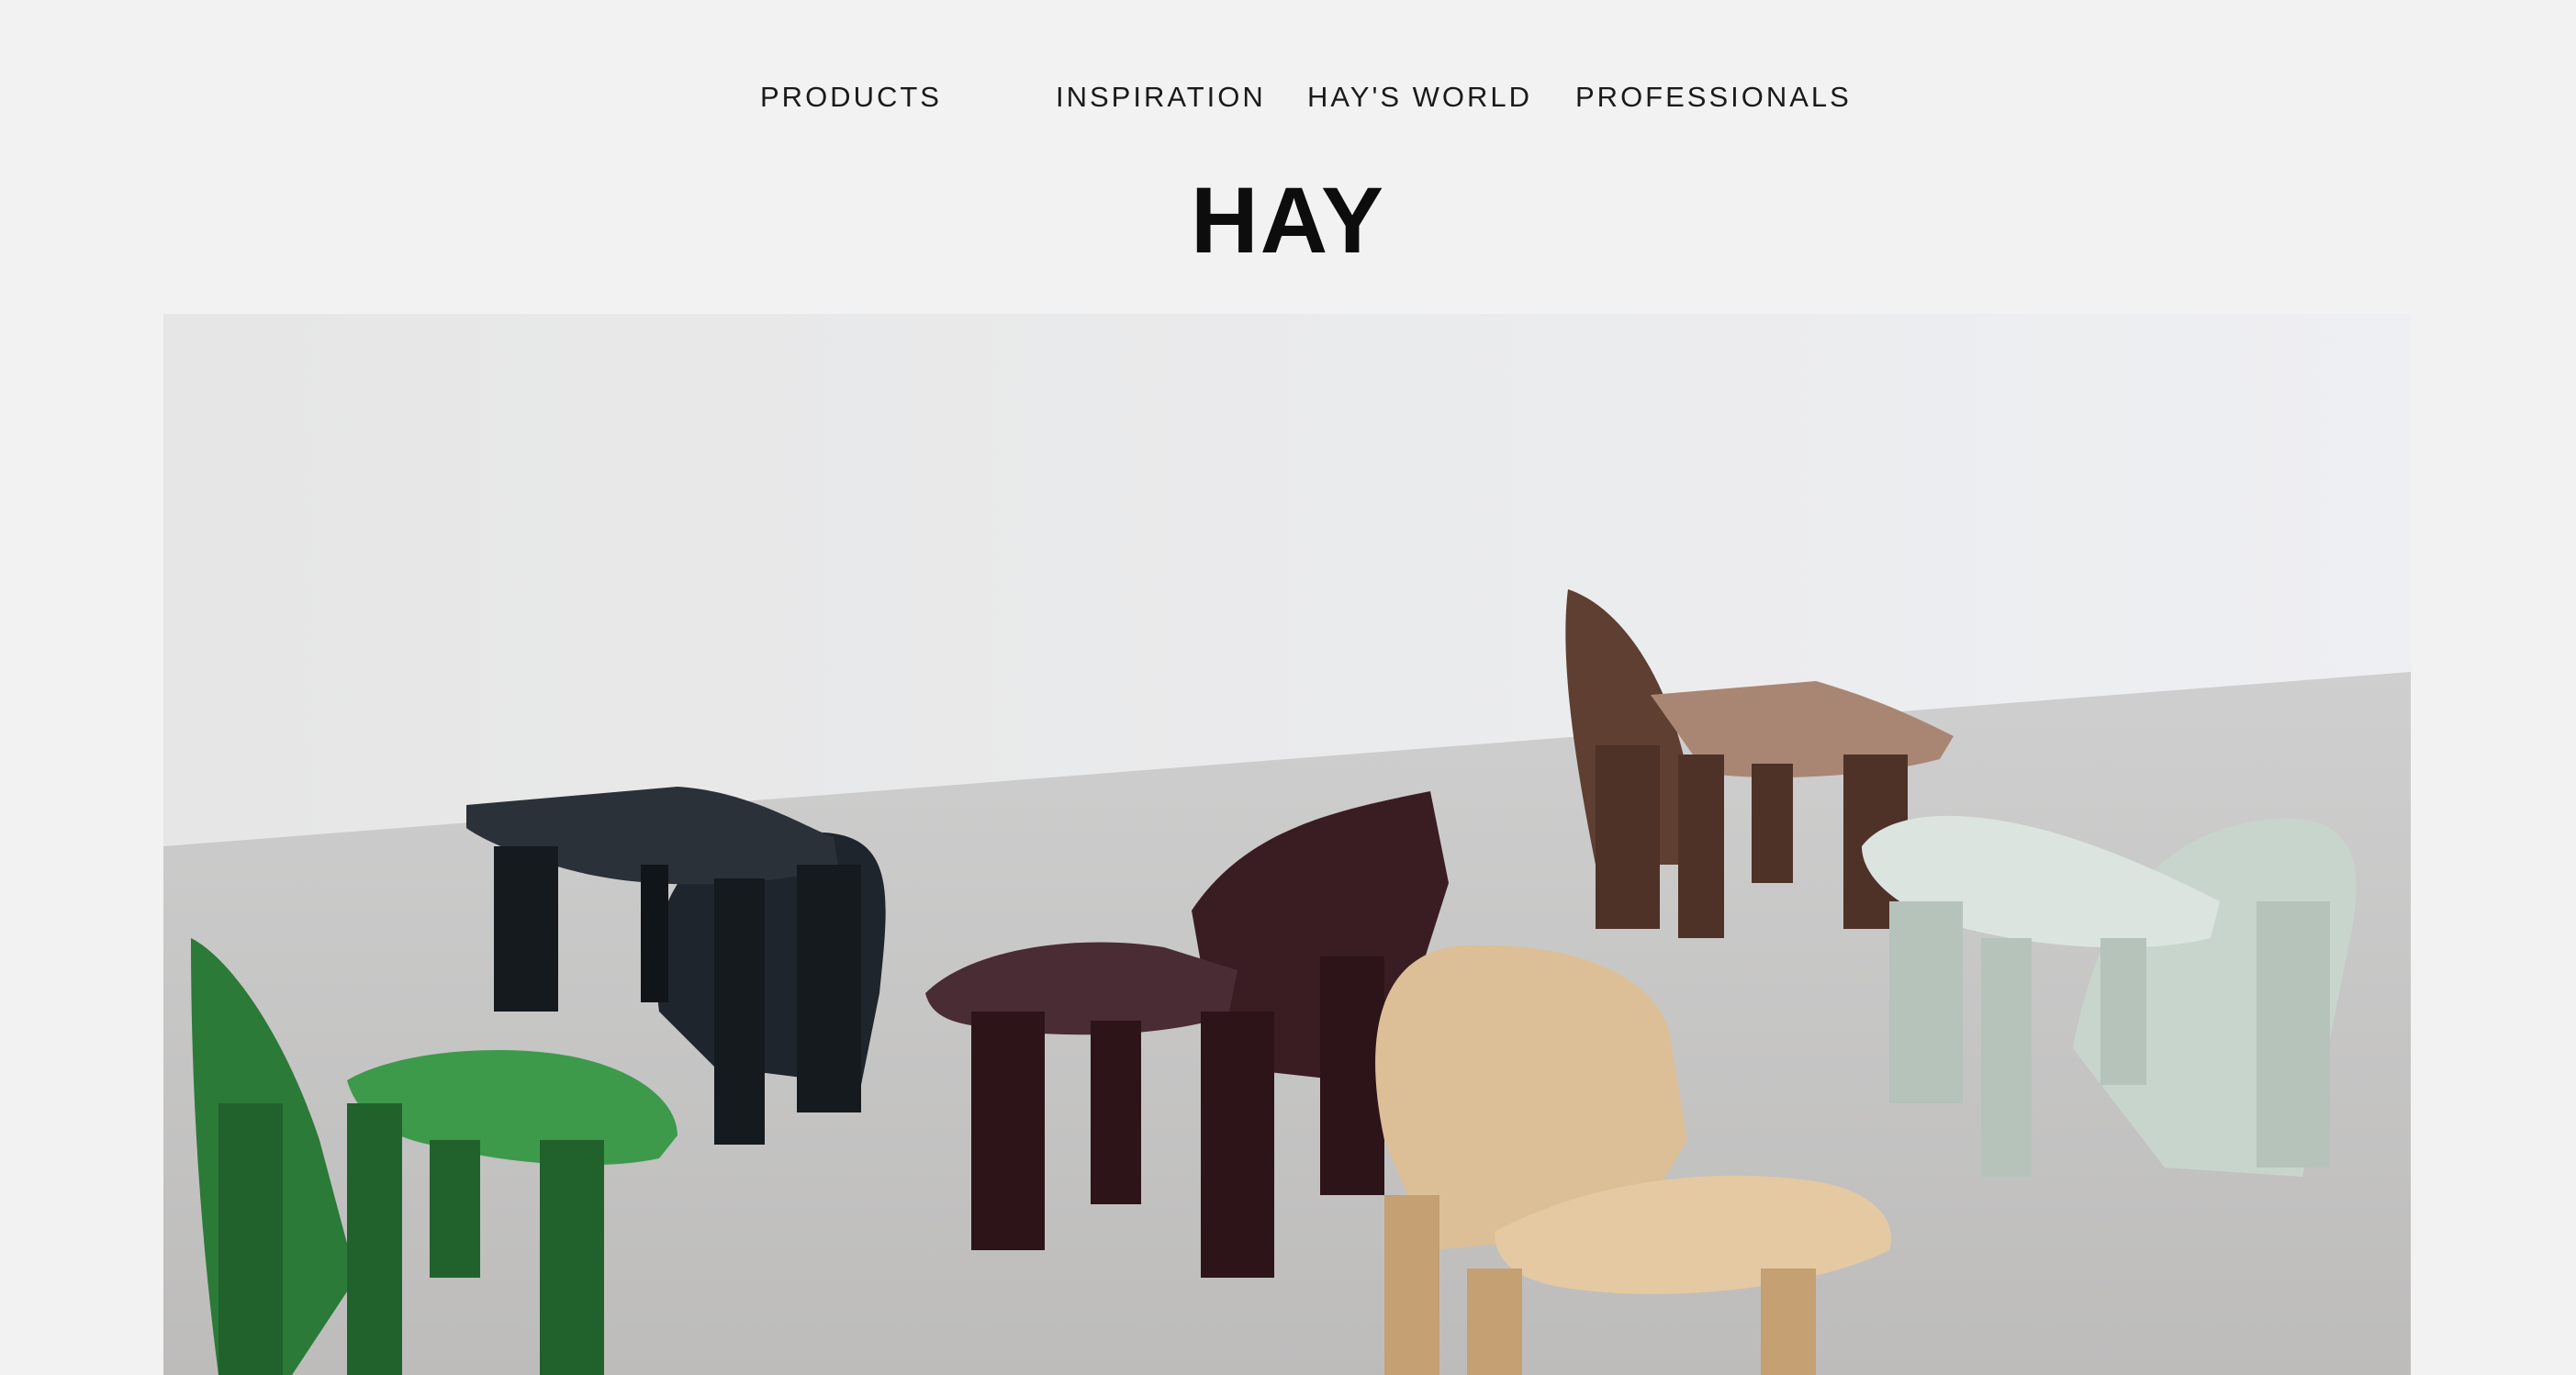 This screenshot has width=2576, height=1375. I want to click on nav-hays-world: HAY'S WORLD, so click(1419, 97).